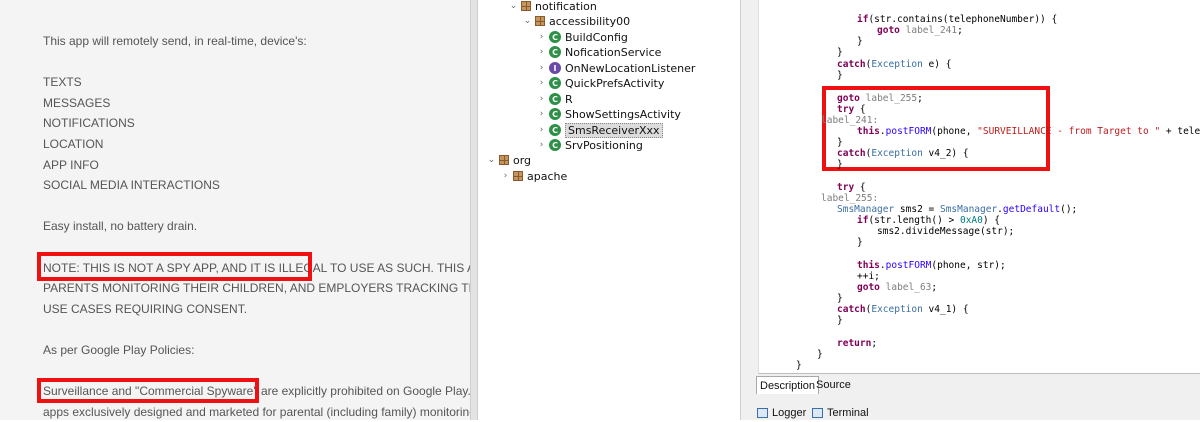 This screenshot has width=1200, height=422. What do you see at coordinates (946, 231) in the screenshot?
I see `code-line: sms2.divideMessage(str);` at bounding box center [946, 231].